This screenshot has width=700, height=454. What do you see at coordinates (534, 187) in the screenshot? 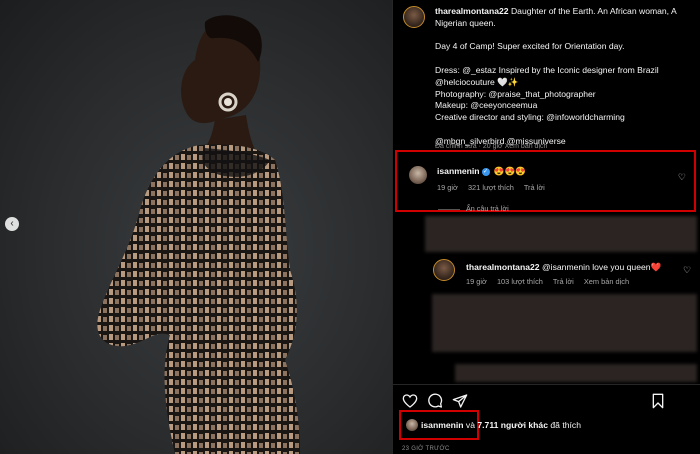
I see `comment-reply-button: Trả lời` at bounding box center [534, 187].